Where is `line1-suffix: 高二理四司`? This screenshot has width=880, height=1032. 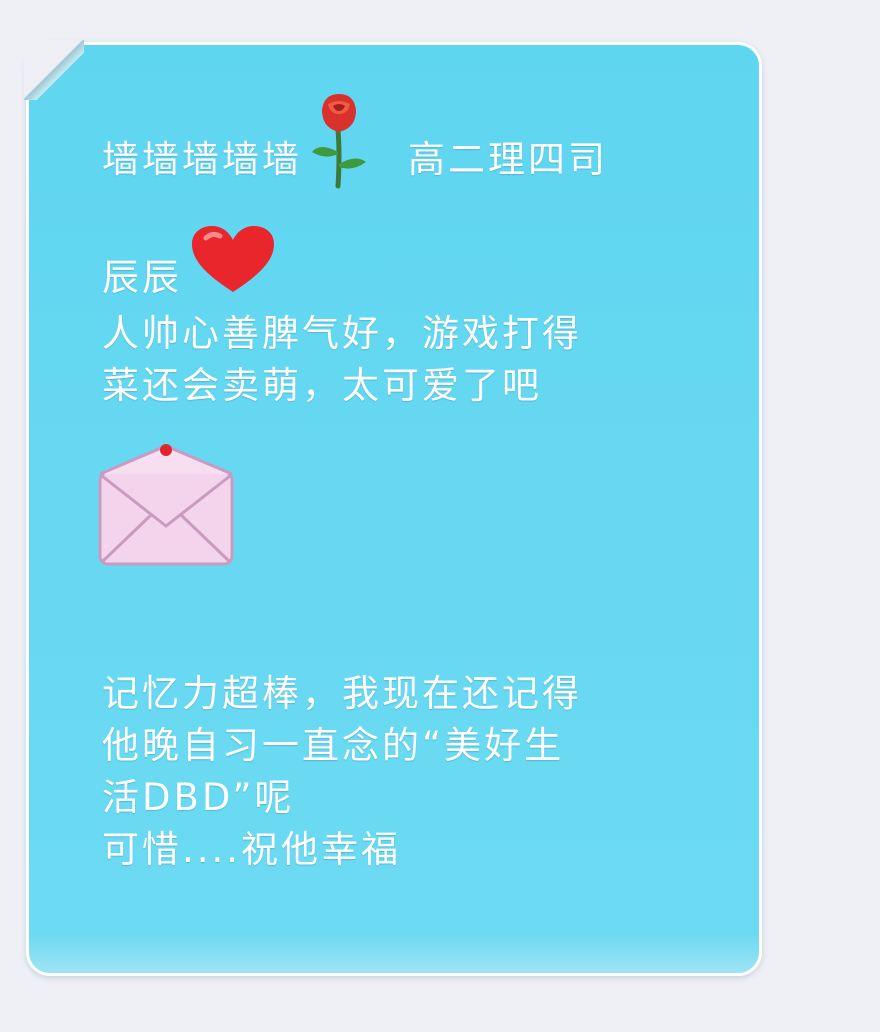 line1-suffix: 高二理四司 is located at coordinates (508, 159).